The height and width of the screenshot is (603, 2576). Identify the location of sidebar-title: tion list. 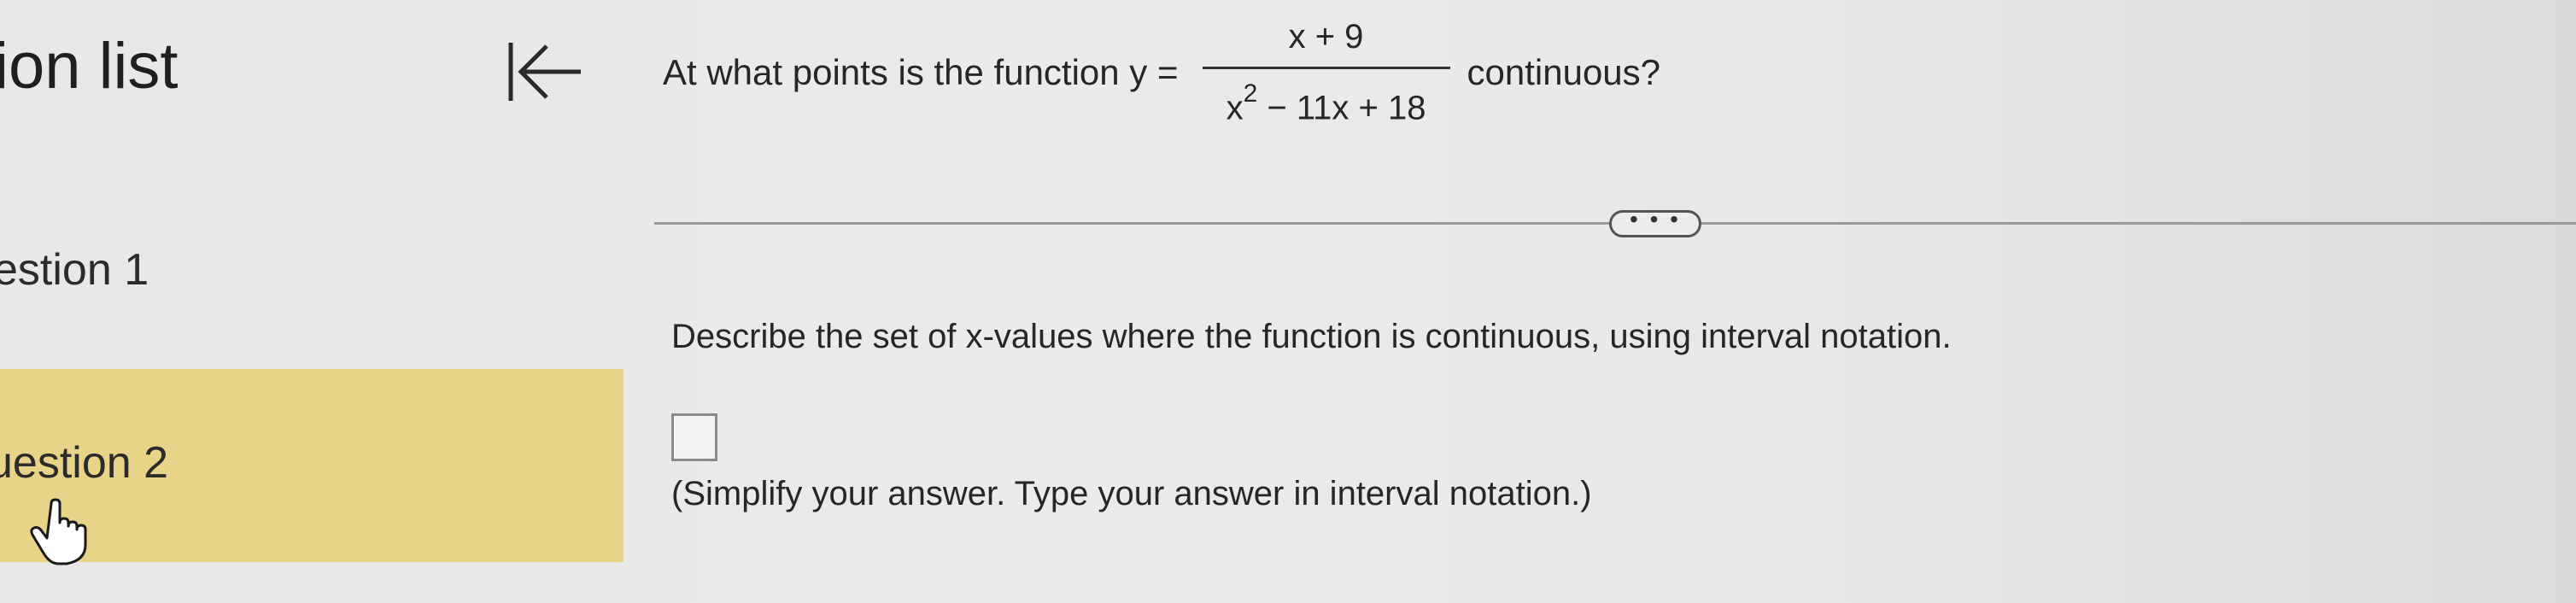
(89, 66).